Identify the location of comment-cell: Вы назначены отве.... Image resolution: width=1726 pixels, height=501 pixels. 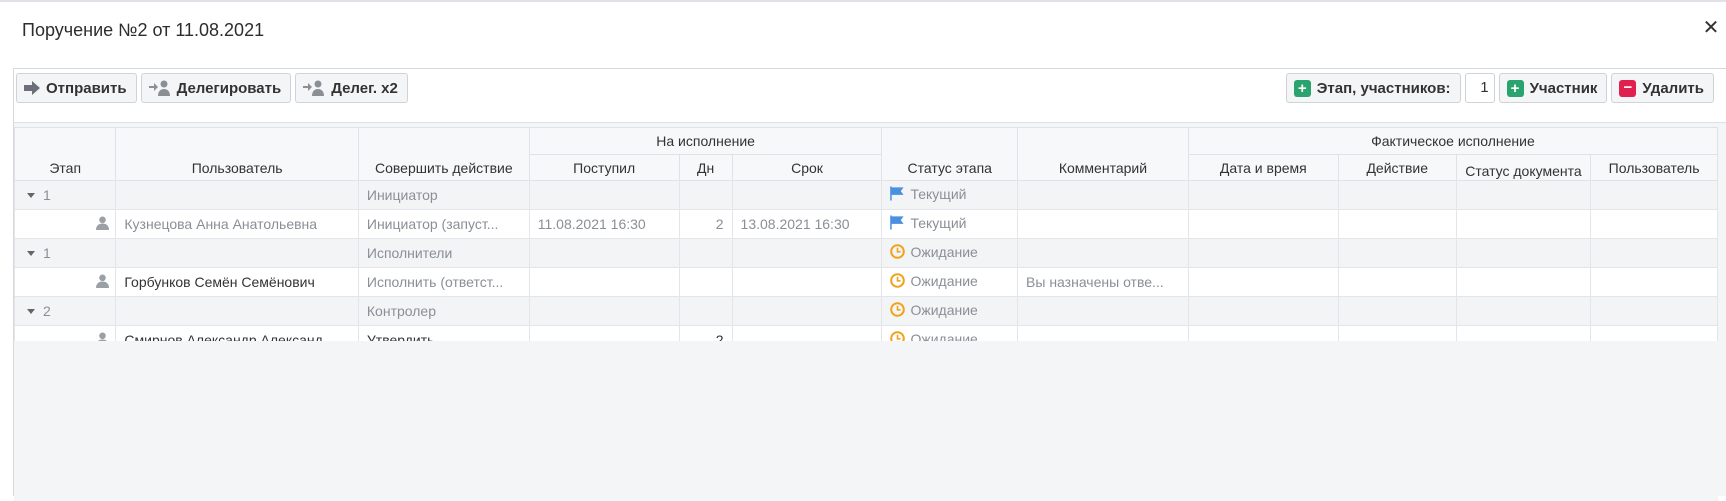
(1103, 282).